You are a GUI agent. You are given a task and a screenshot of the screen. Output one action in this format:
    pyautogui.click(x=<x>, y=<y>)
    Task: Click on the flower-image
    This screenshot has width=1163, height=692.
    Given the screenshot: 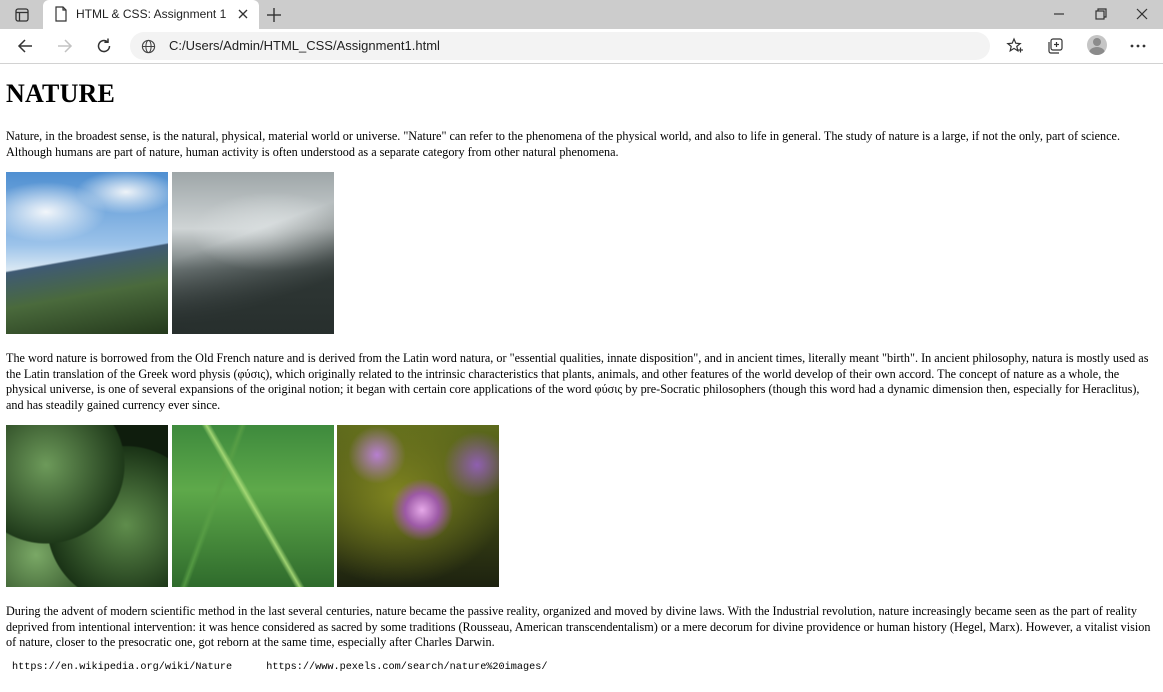 What is the action you would take?
    pyautogui.click(x=418, y=506)
    